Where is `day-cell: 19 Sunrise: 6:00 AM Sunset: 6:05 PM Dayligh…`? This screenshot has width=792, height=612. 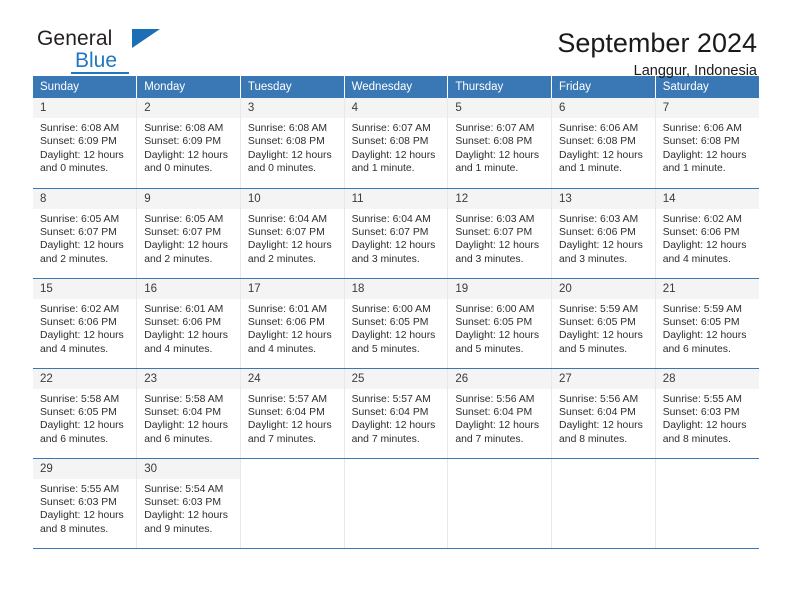
day-cell: 19 Sunrise: 6:00 AM Sunset: 6:05 PM Dayligh… is located at coordinates (500, 323).